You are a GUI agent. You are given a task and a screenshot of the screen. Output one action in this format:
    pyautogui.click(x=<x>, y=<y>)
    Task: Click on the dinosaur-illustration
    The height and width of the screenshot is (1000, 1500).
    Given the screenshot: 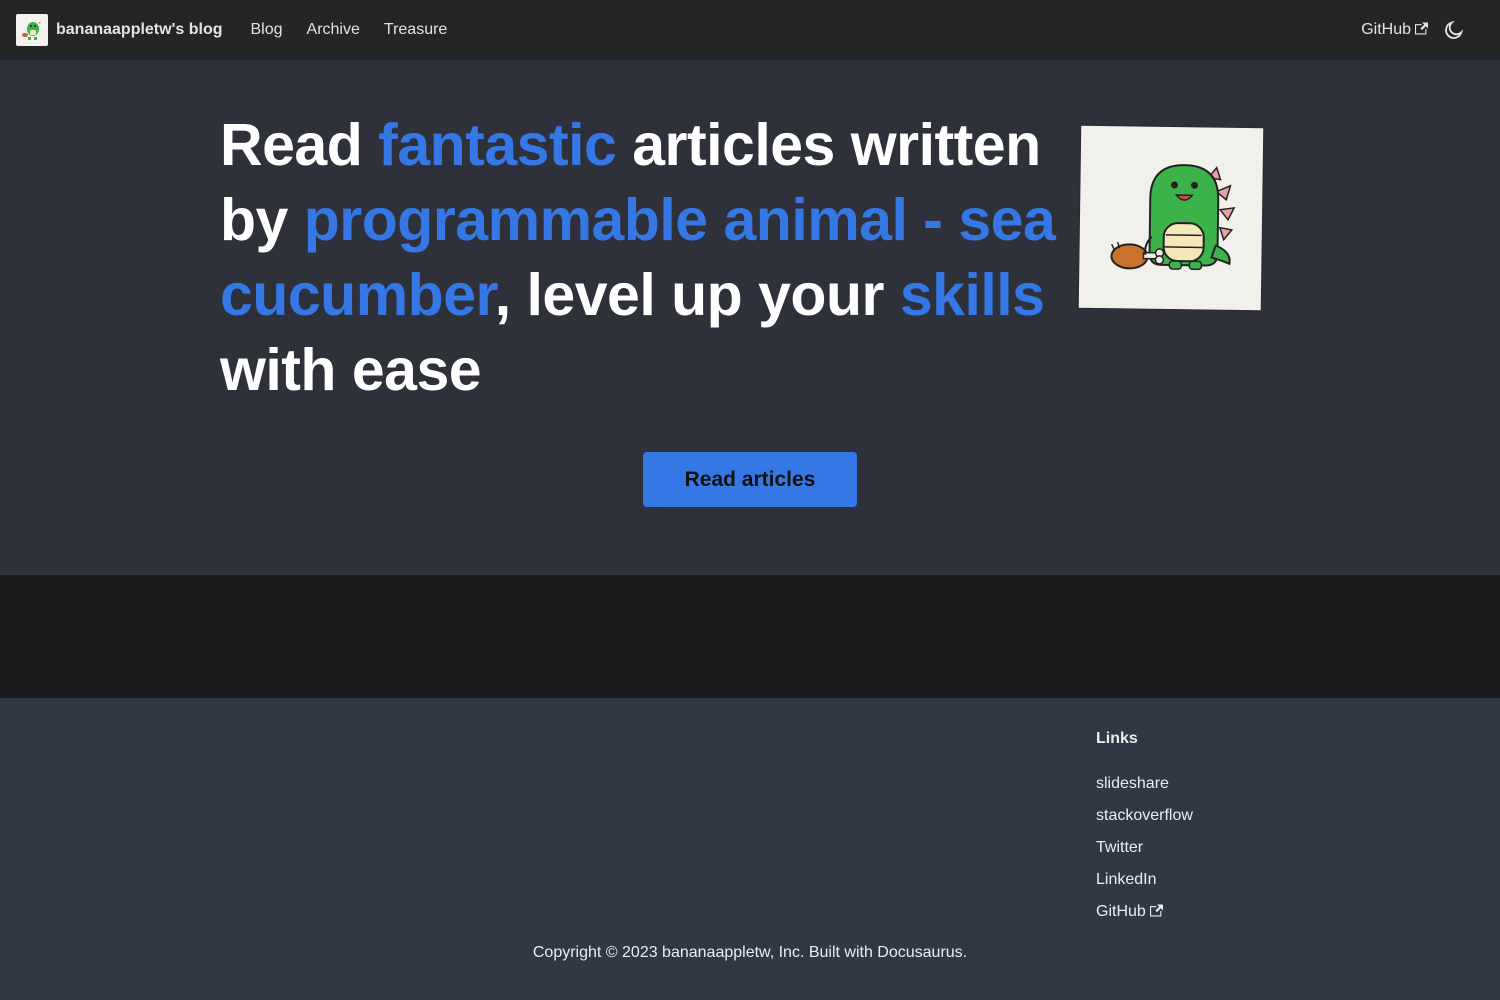 What is the action you would take?
    pyautogui.click(x=1171, y=218)
    